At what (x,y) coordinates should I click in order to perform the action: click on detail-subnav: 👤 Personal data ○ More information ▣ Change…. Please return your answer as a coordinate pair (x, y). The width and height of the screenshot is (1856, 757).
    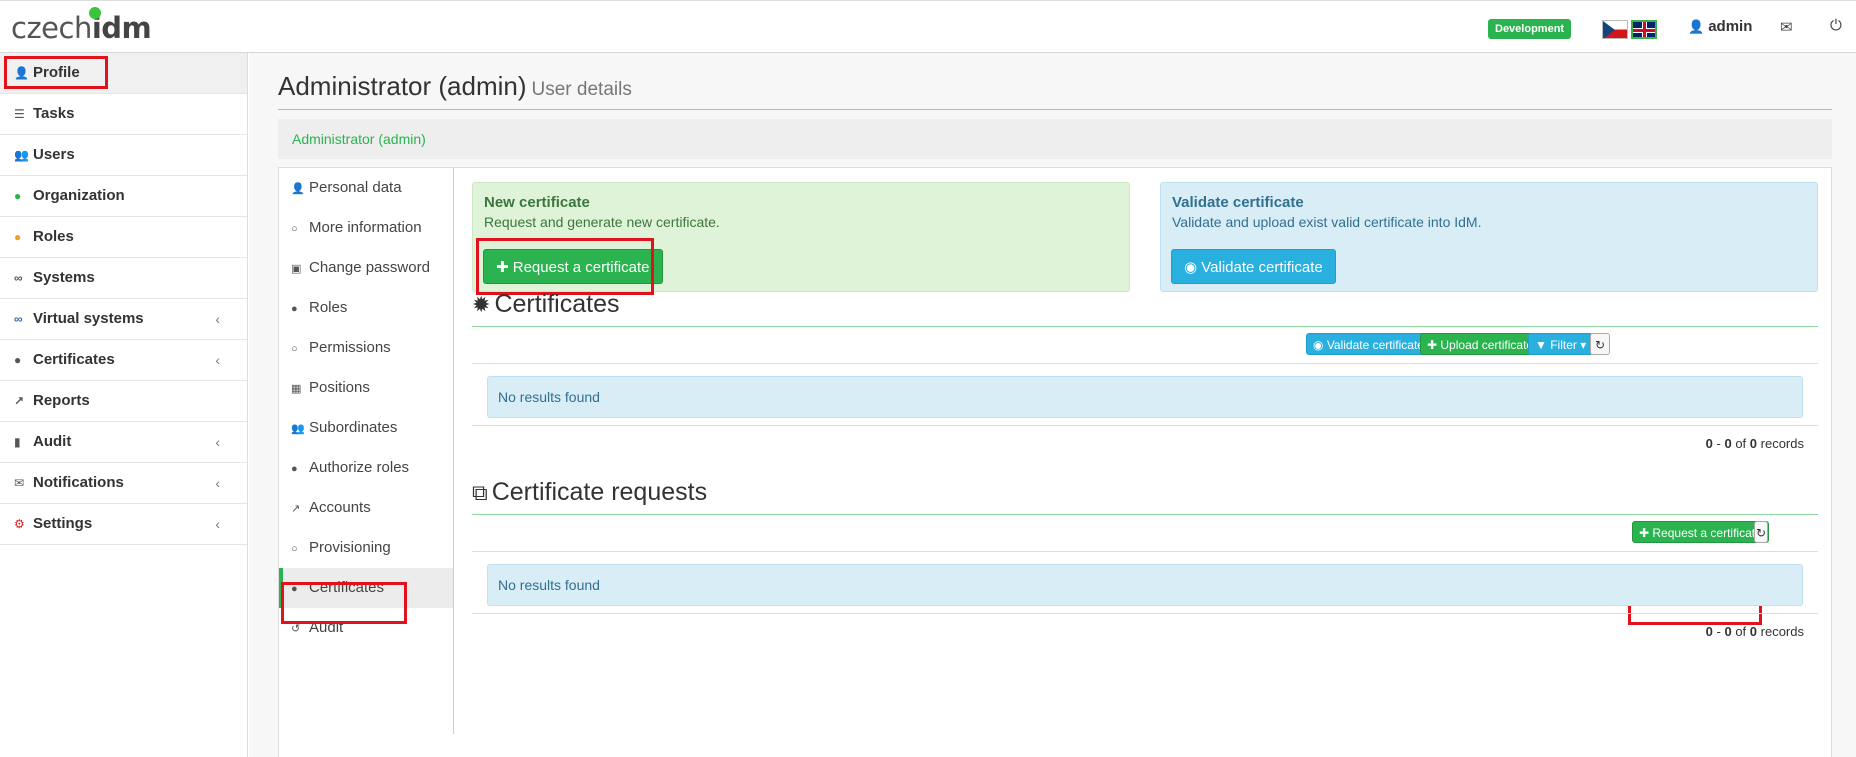
    Looking at the image, I should click on (366, 451).